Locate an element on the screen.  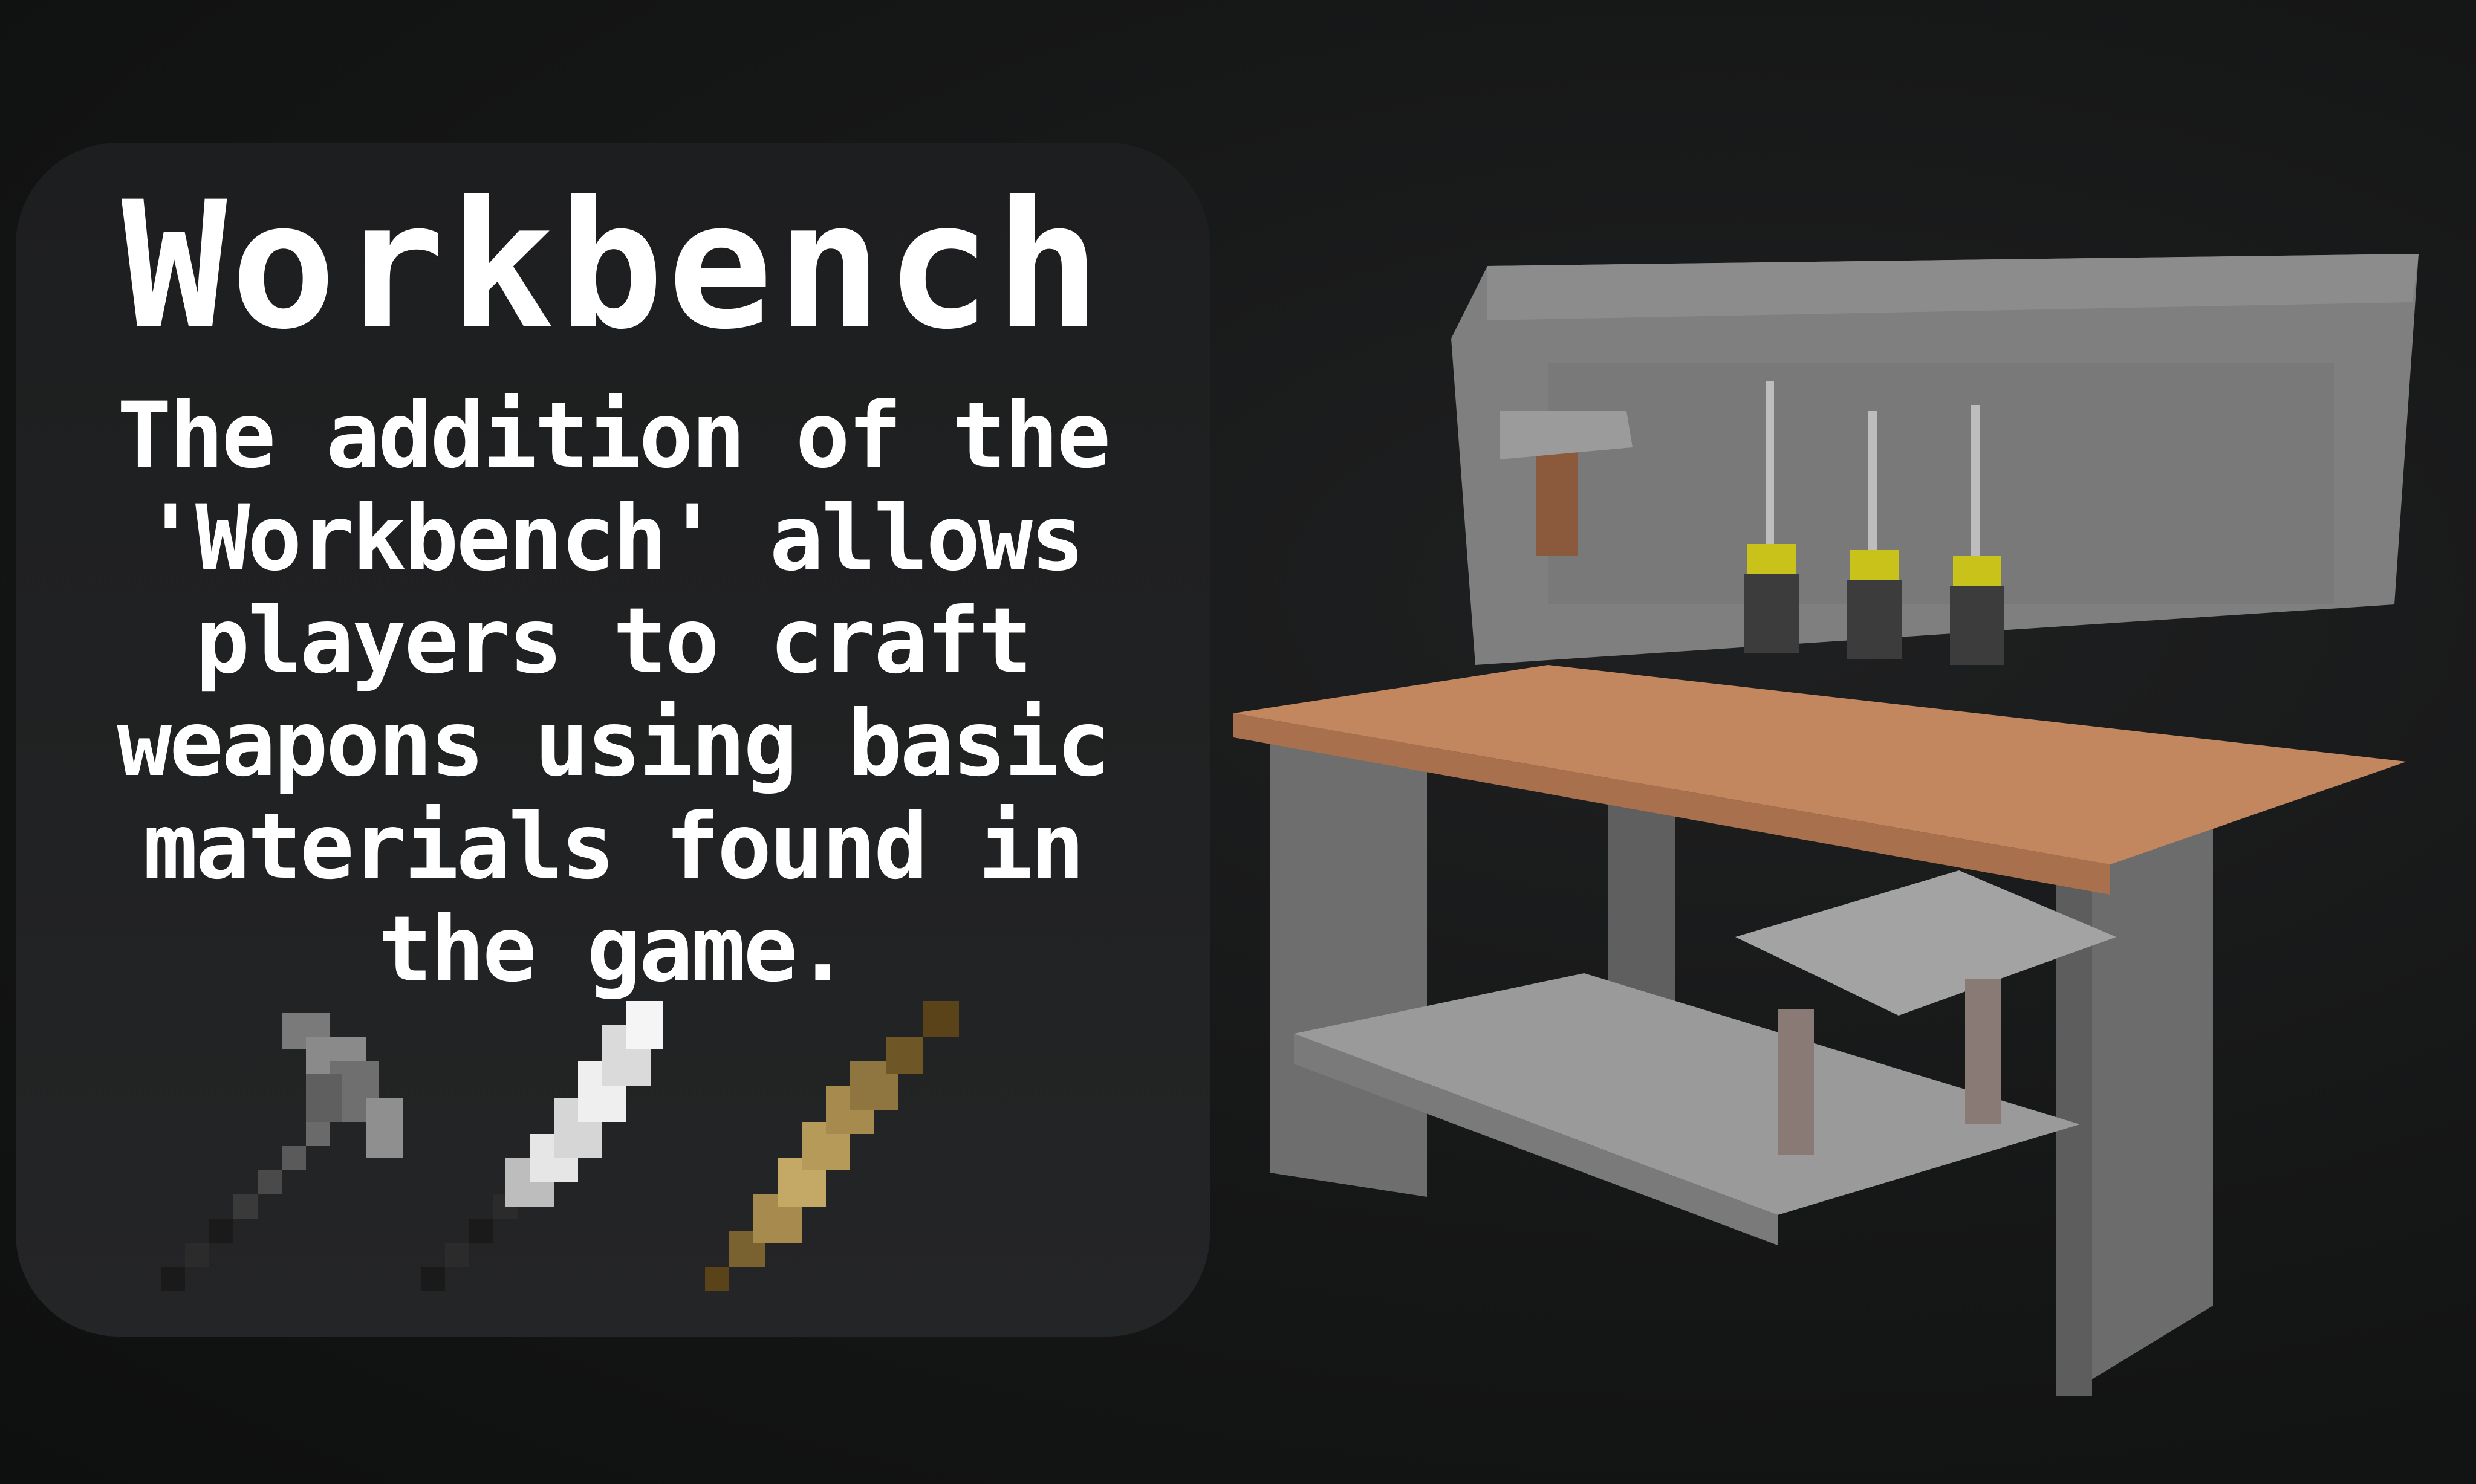
rolling-pin-icon is located at coordinates (838, 1146).